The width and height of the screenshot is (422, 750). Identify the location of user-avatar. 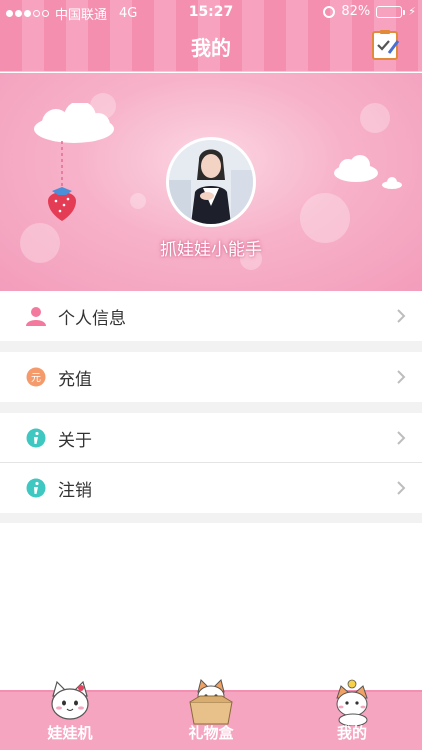
(211, 182).